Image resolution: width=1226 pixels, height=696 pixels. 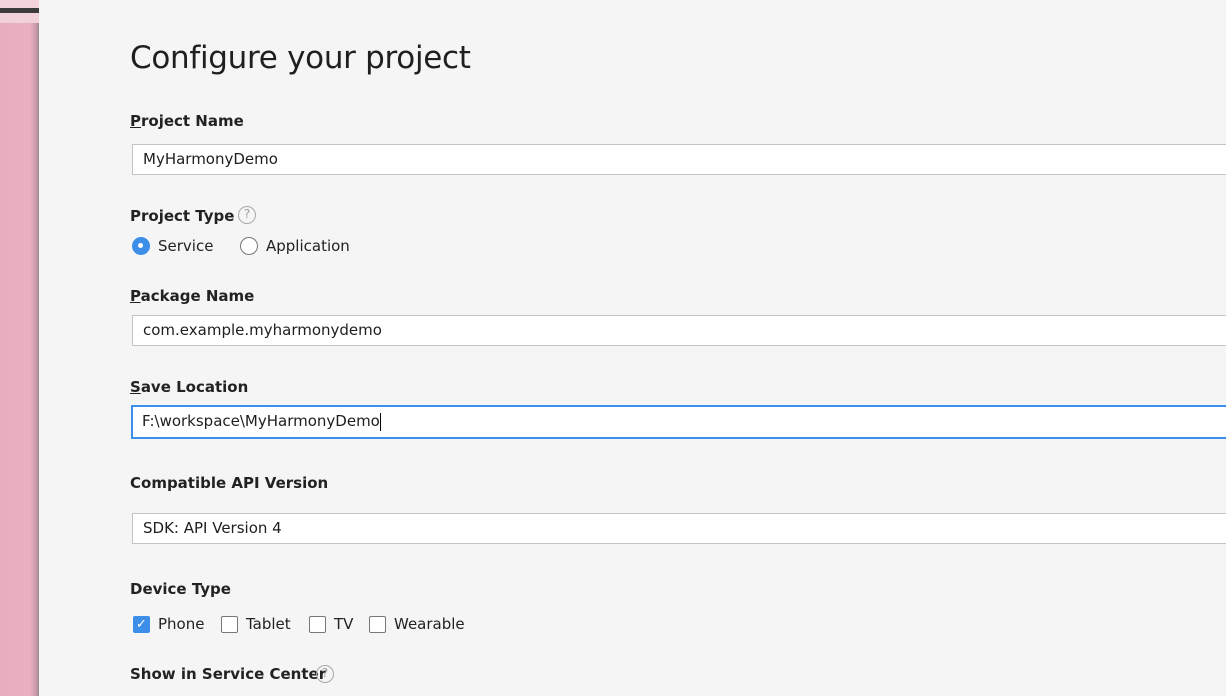 I want to click on radio-application: Application, so click(x=295, y=246).